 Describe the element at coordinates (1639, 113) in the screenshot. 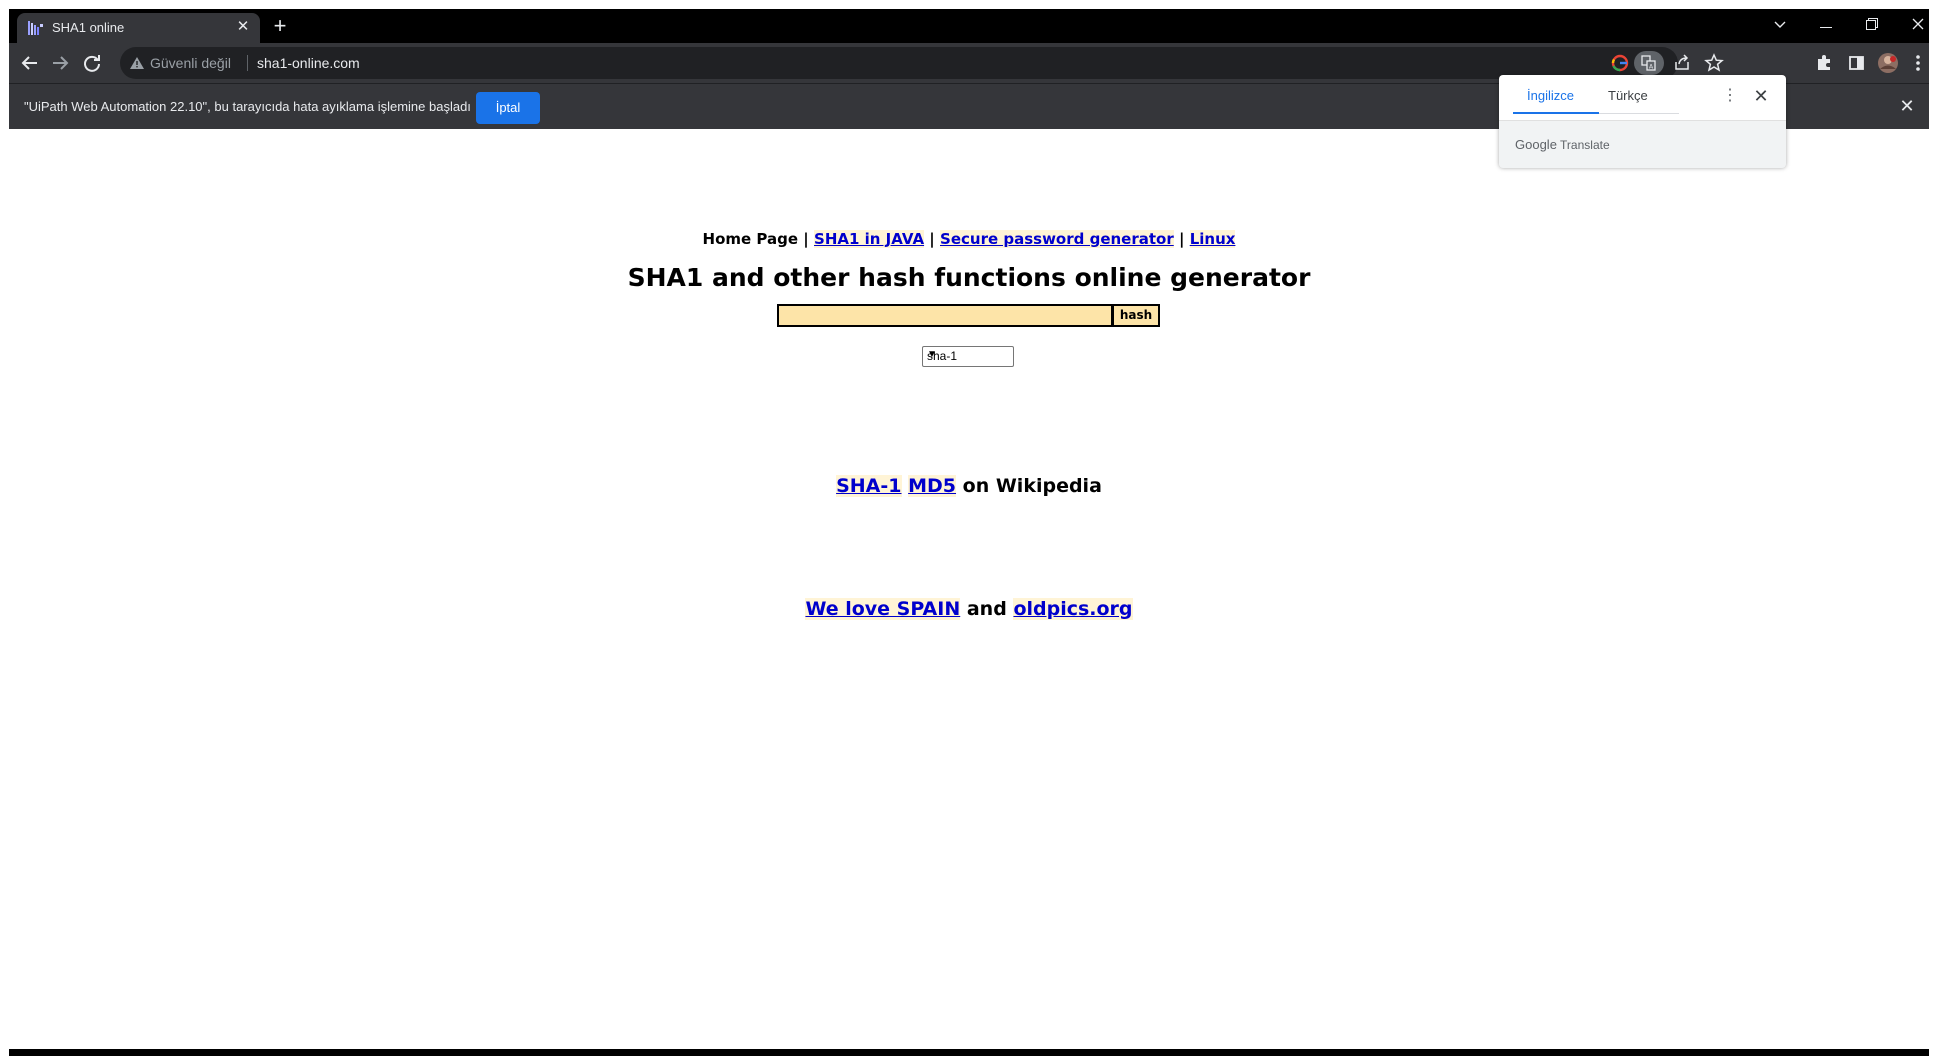

I see `tab-divider` at that location.